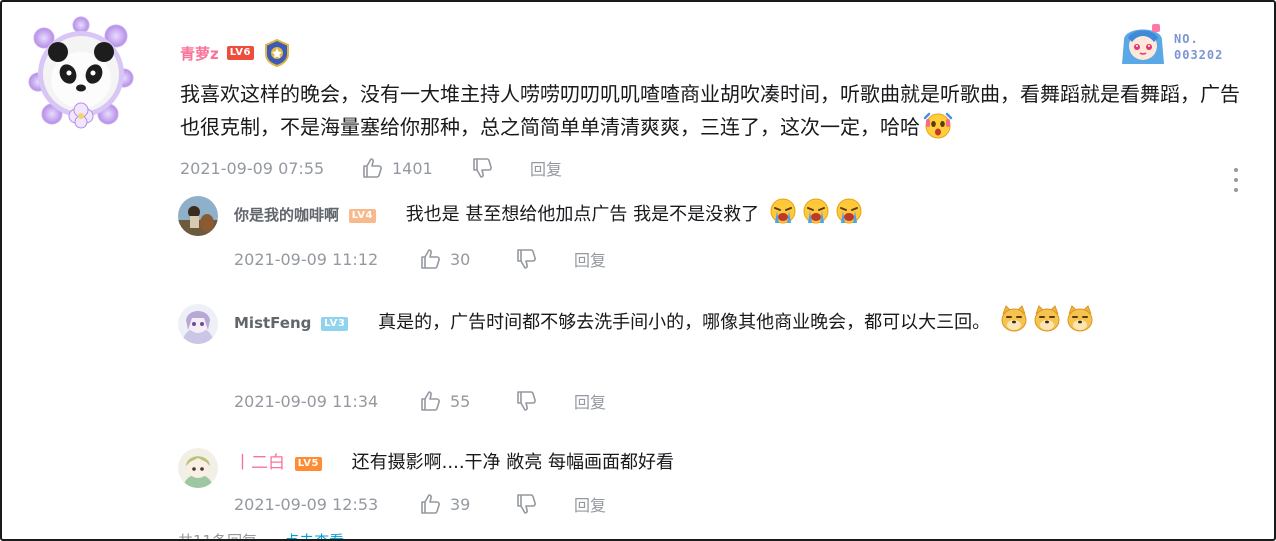  I want to click on like-count: 30, so click(460, 259).